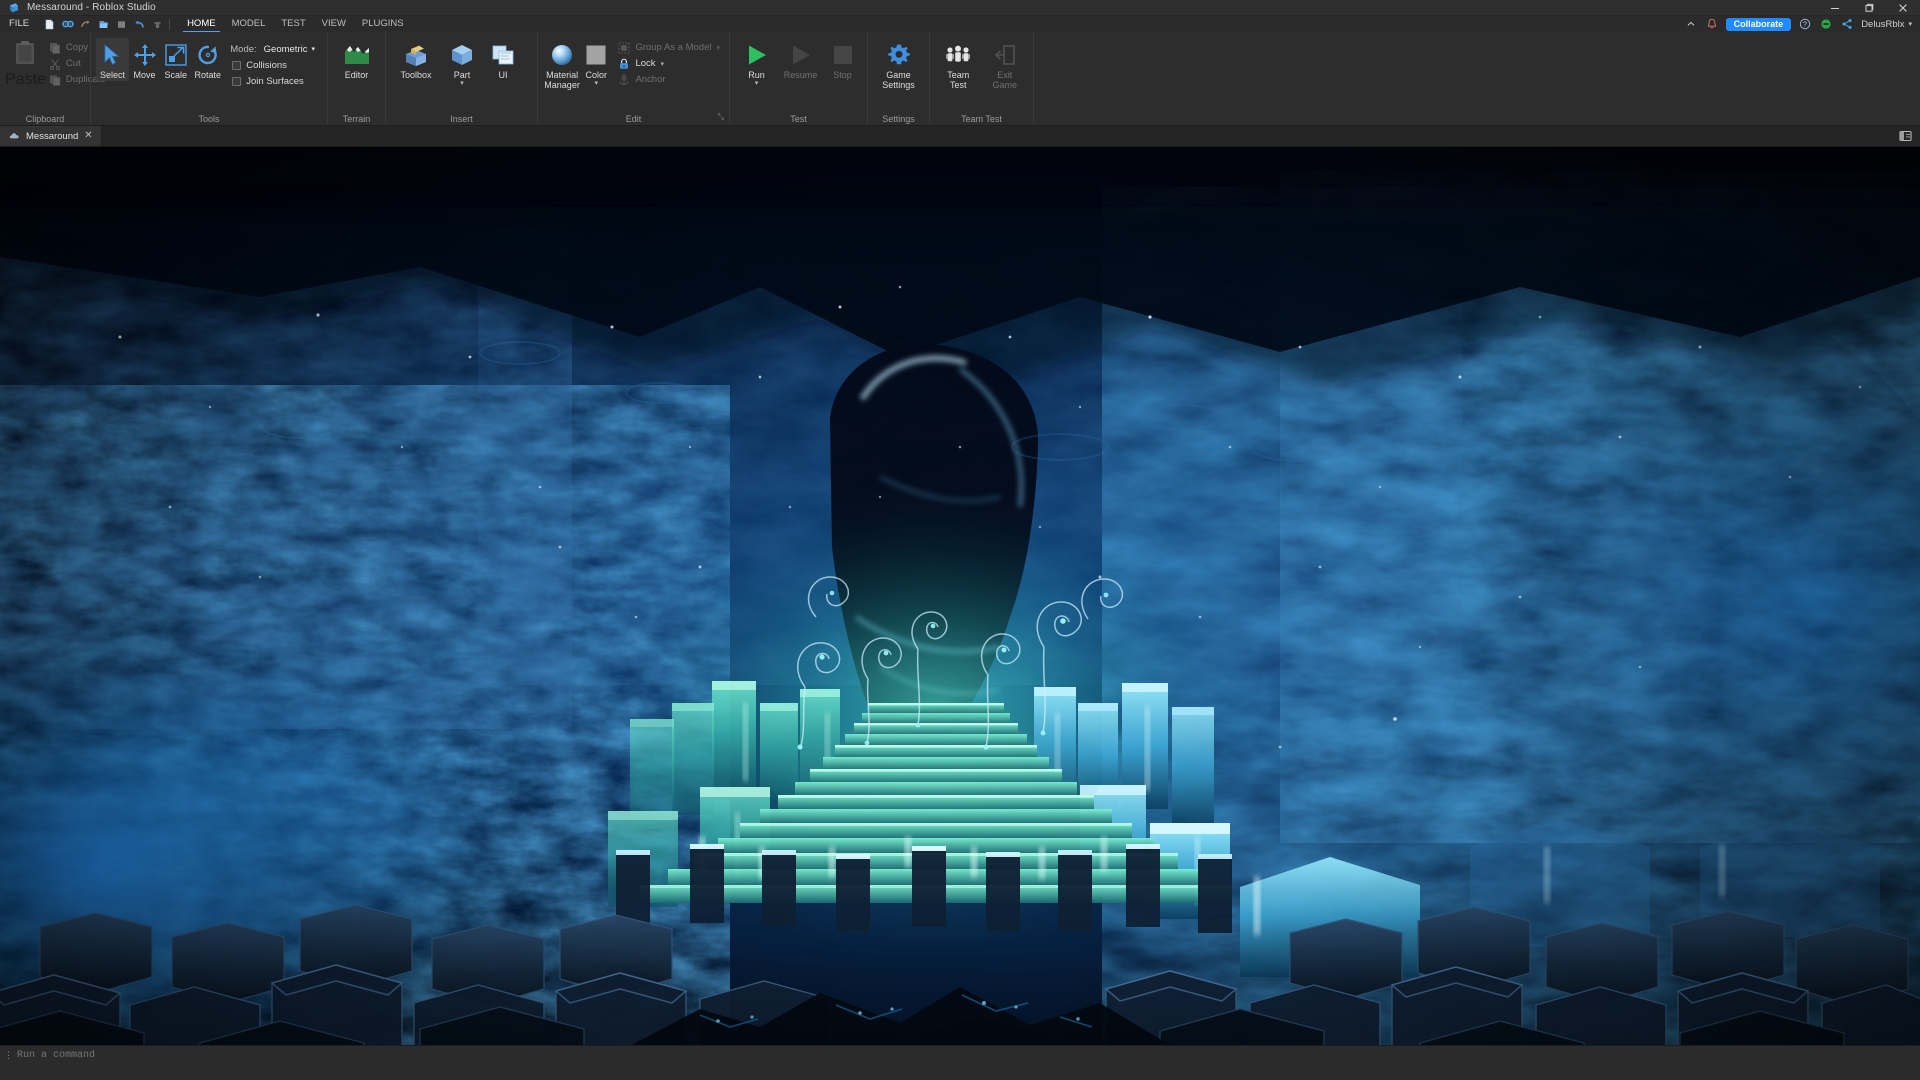 Image resolution: width=1920 pixels, height=1080 pixels. What do you see at coordinates (112, 54) in the screenshot?
I see `cursor-arrow-icon` at bounding box center [112, 54].